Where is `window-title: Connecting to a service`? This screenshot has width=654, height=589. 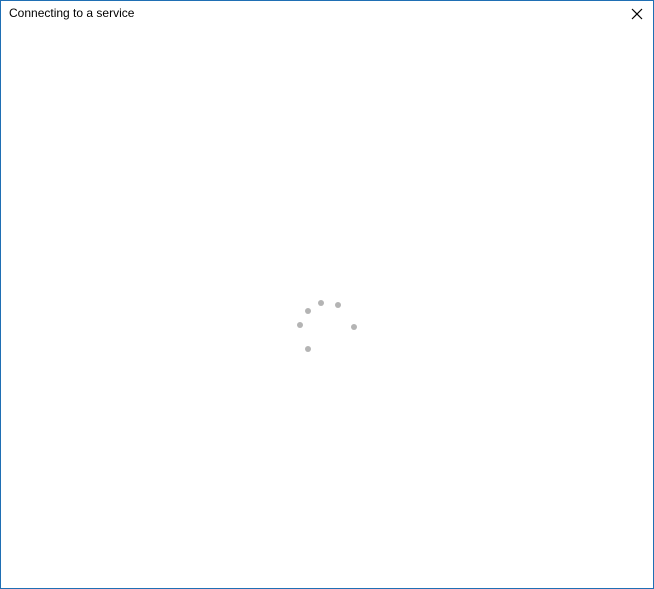 window-title: Connecting to a service is located at coordinates (72, 13).